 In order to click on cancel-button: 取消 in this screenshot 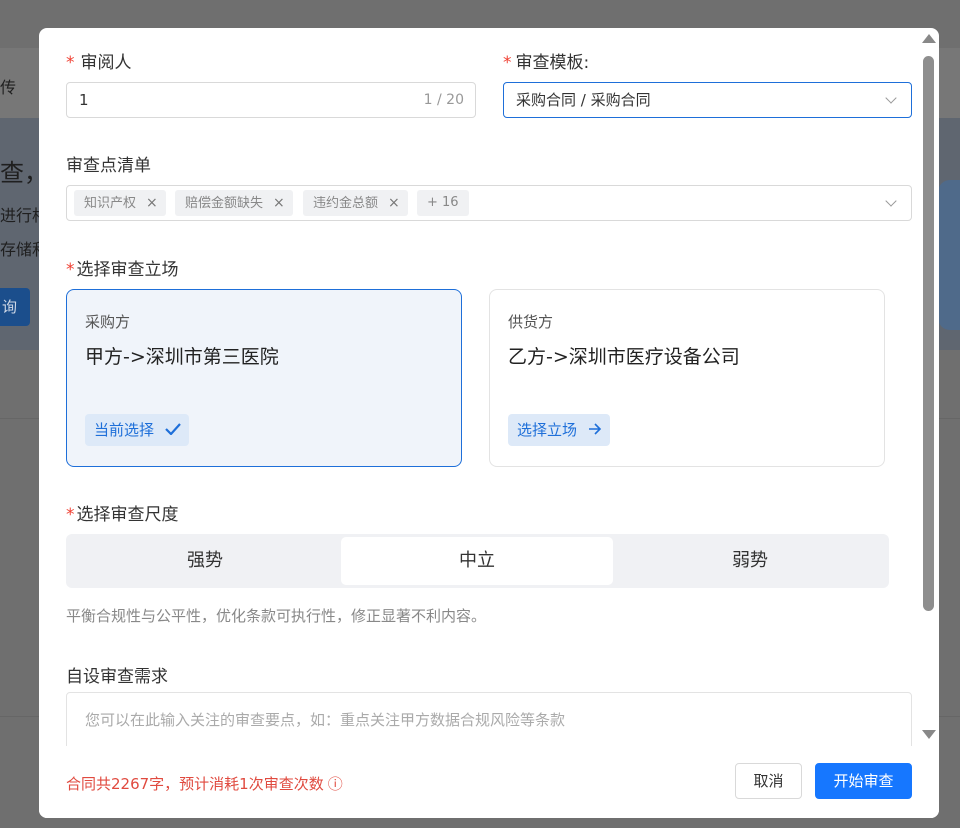, I will do `click(768, 781)`.